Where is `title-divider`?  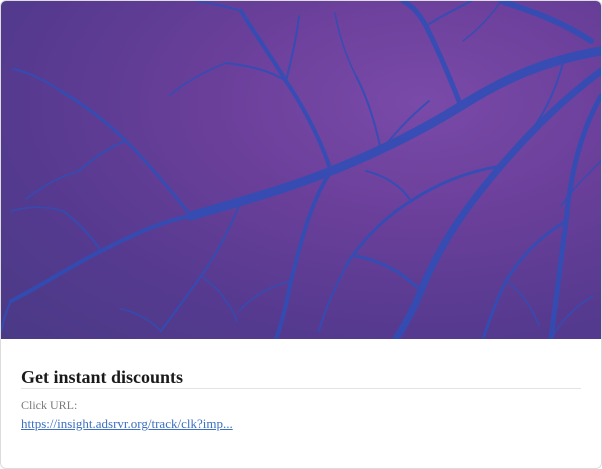
title-divider is located at coordinates (301, 388).